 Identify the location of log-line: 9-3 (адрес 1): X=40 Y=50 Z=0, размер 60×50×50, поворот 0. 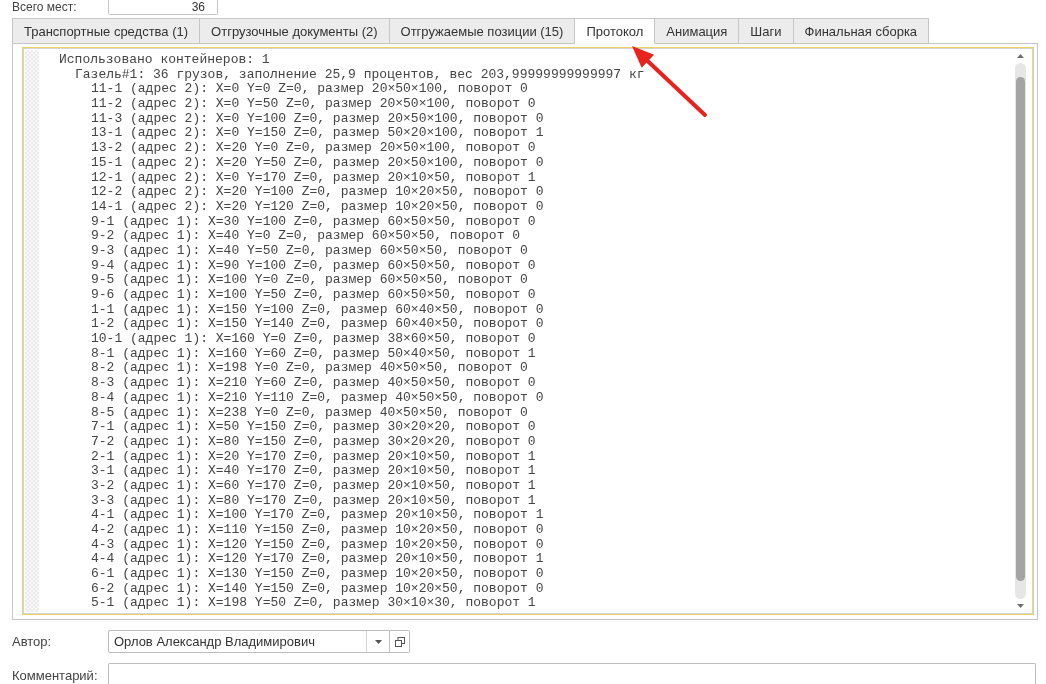
(309, 251).